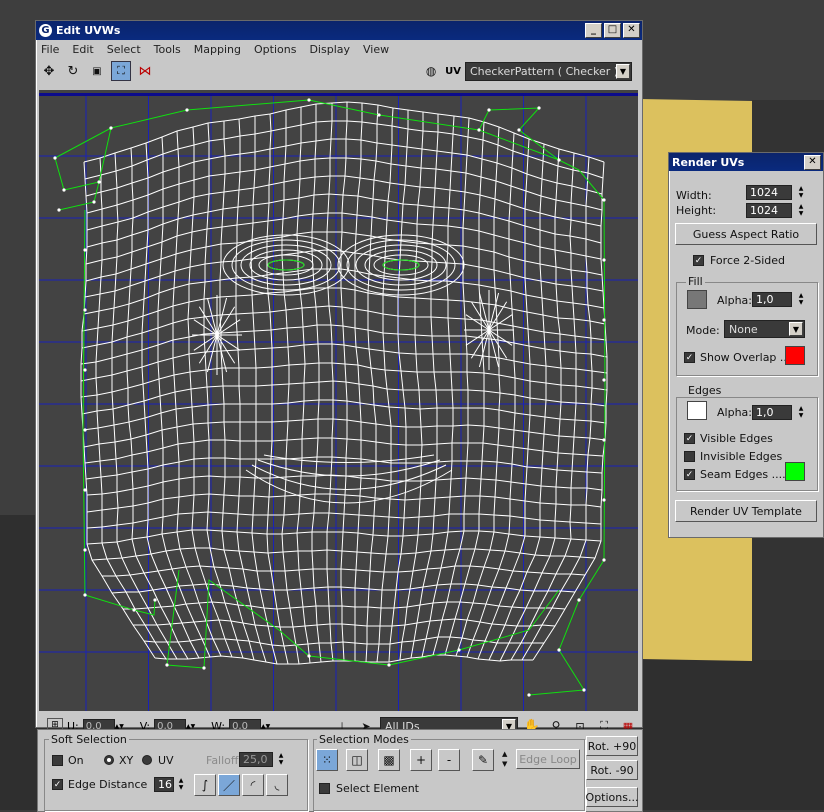  I want to click on uv-radio, so click(147, 760).